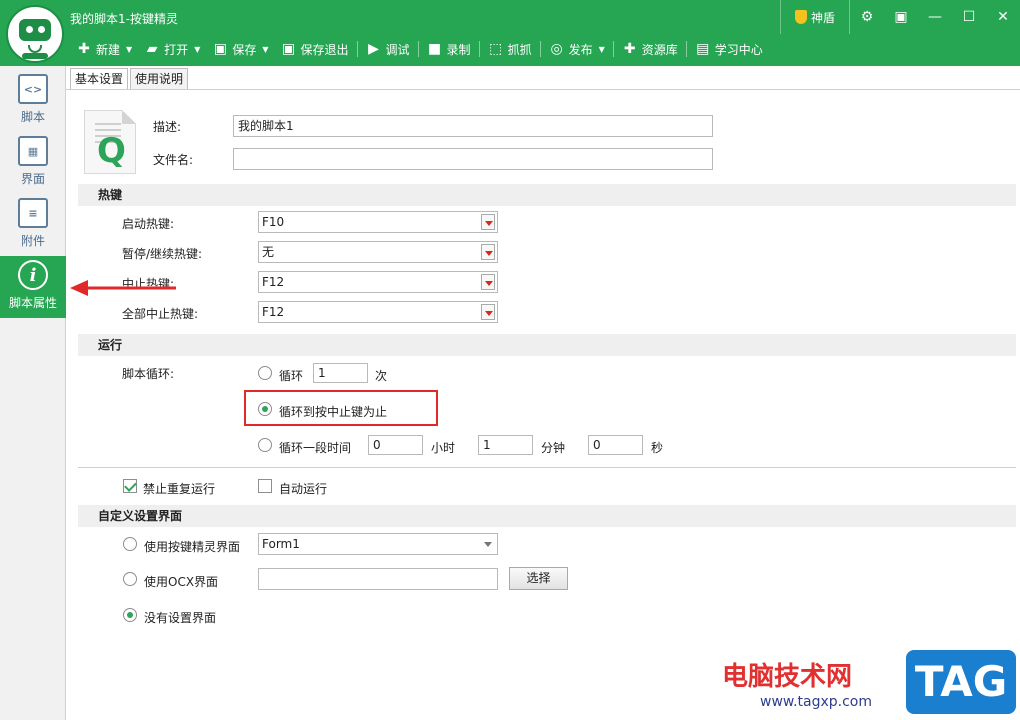  Describe the element at coordinates (180, 618) in the screenshot. I see `no-ui-label: 没有设置界面` at that location.